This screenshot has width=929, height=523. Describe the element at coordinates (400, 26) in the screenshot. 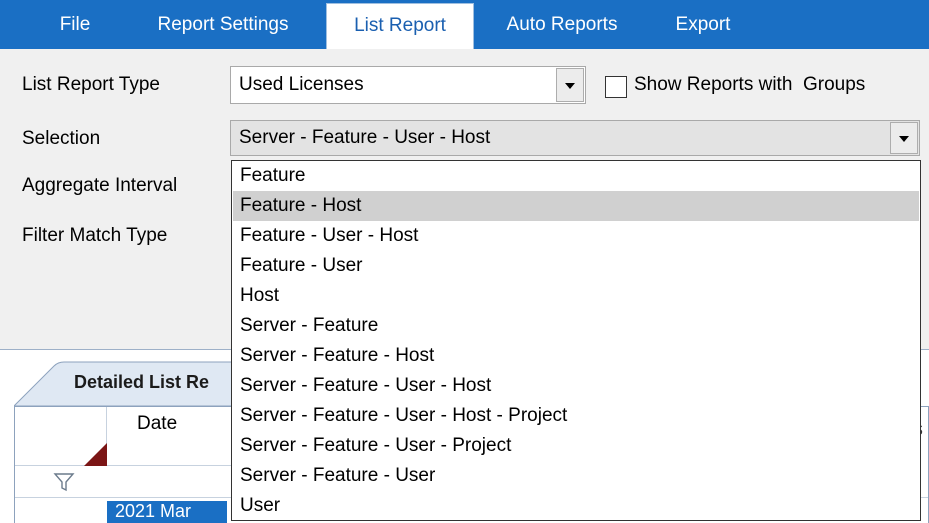

I see `tab-list-report: List Report` at that location.